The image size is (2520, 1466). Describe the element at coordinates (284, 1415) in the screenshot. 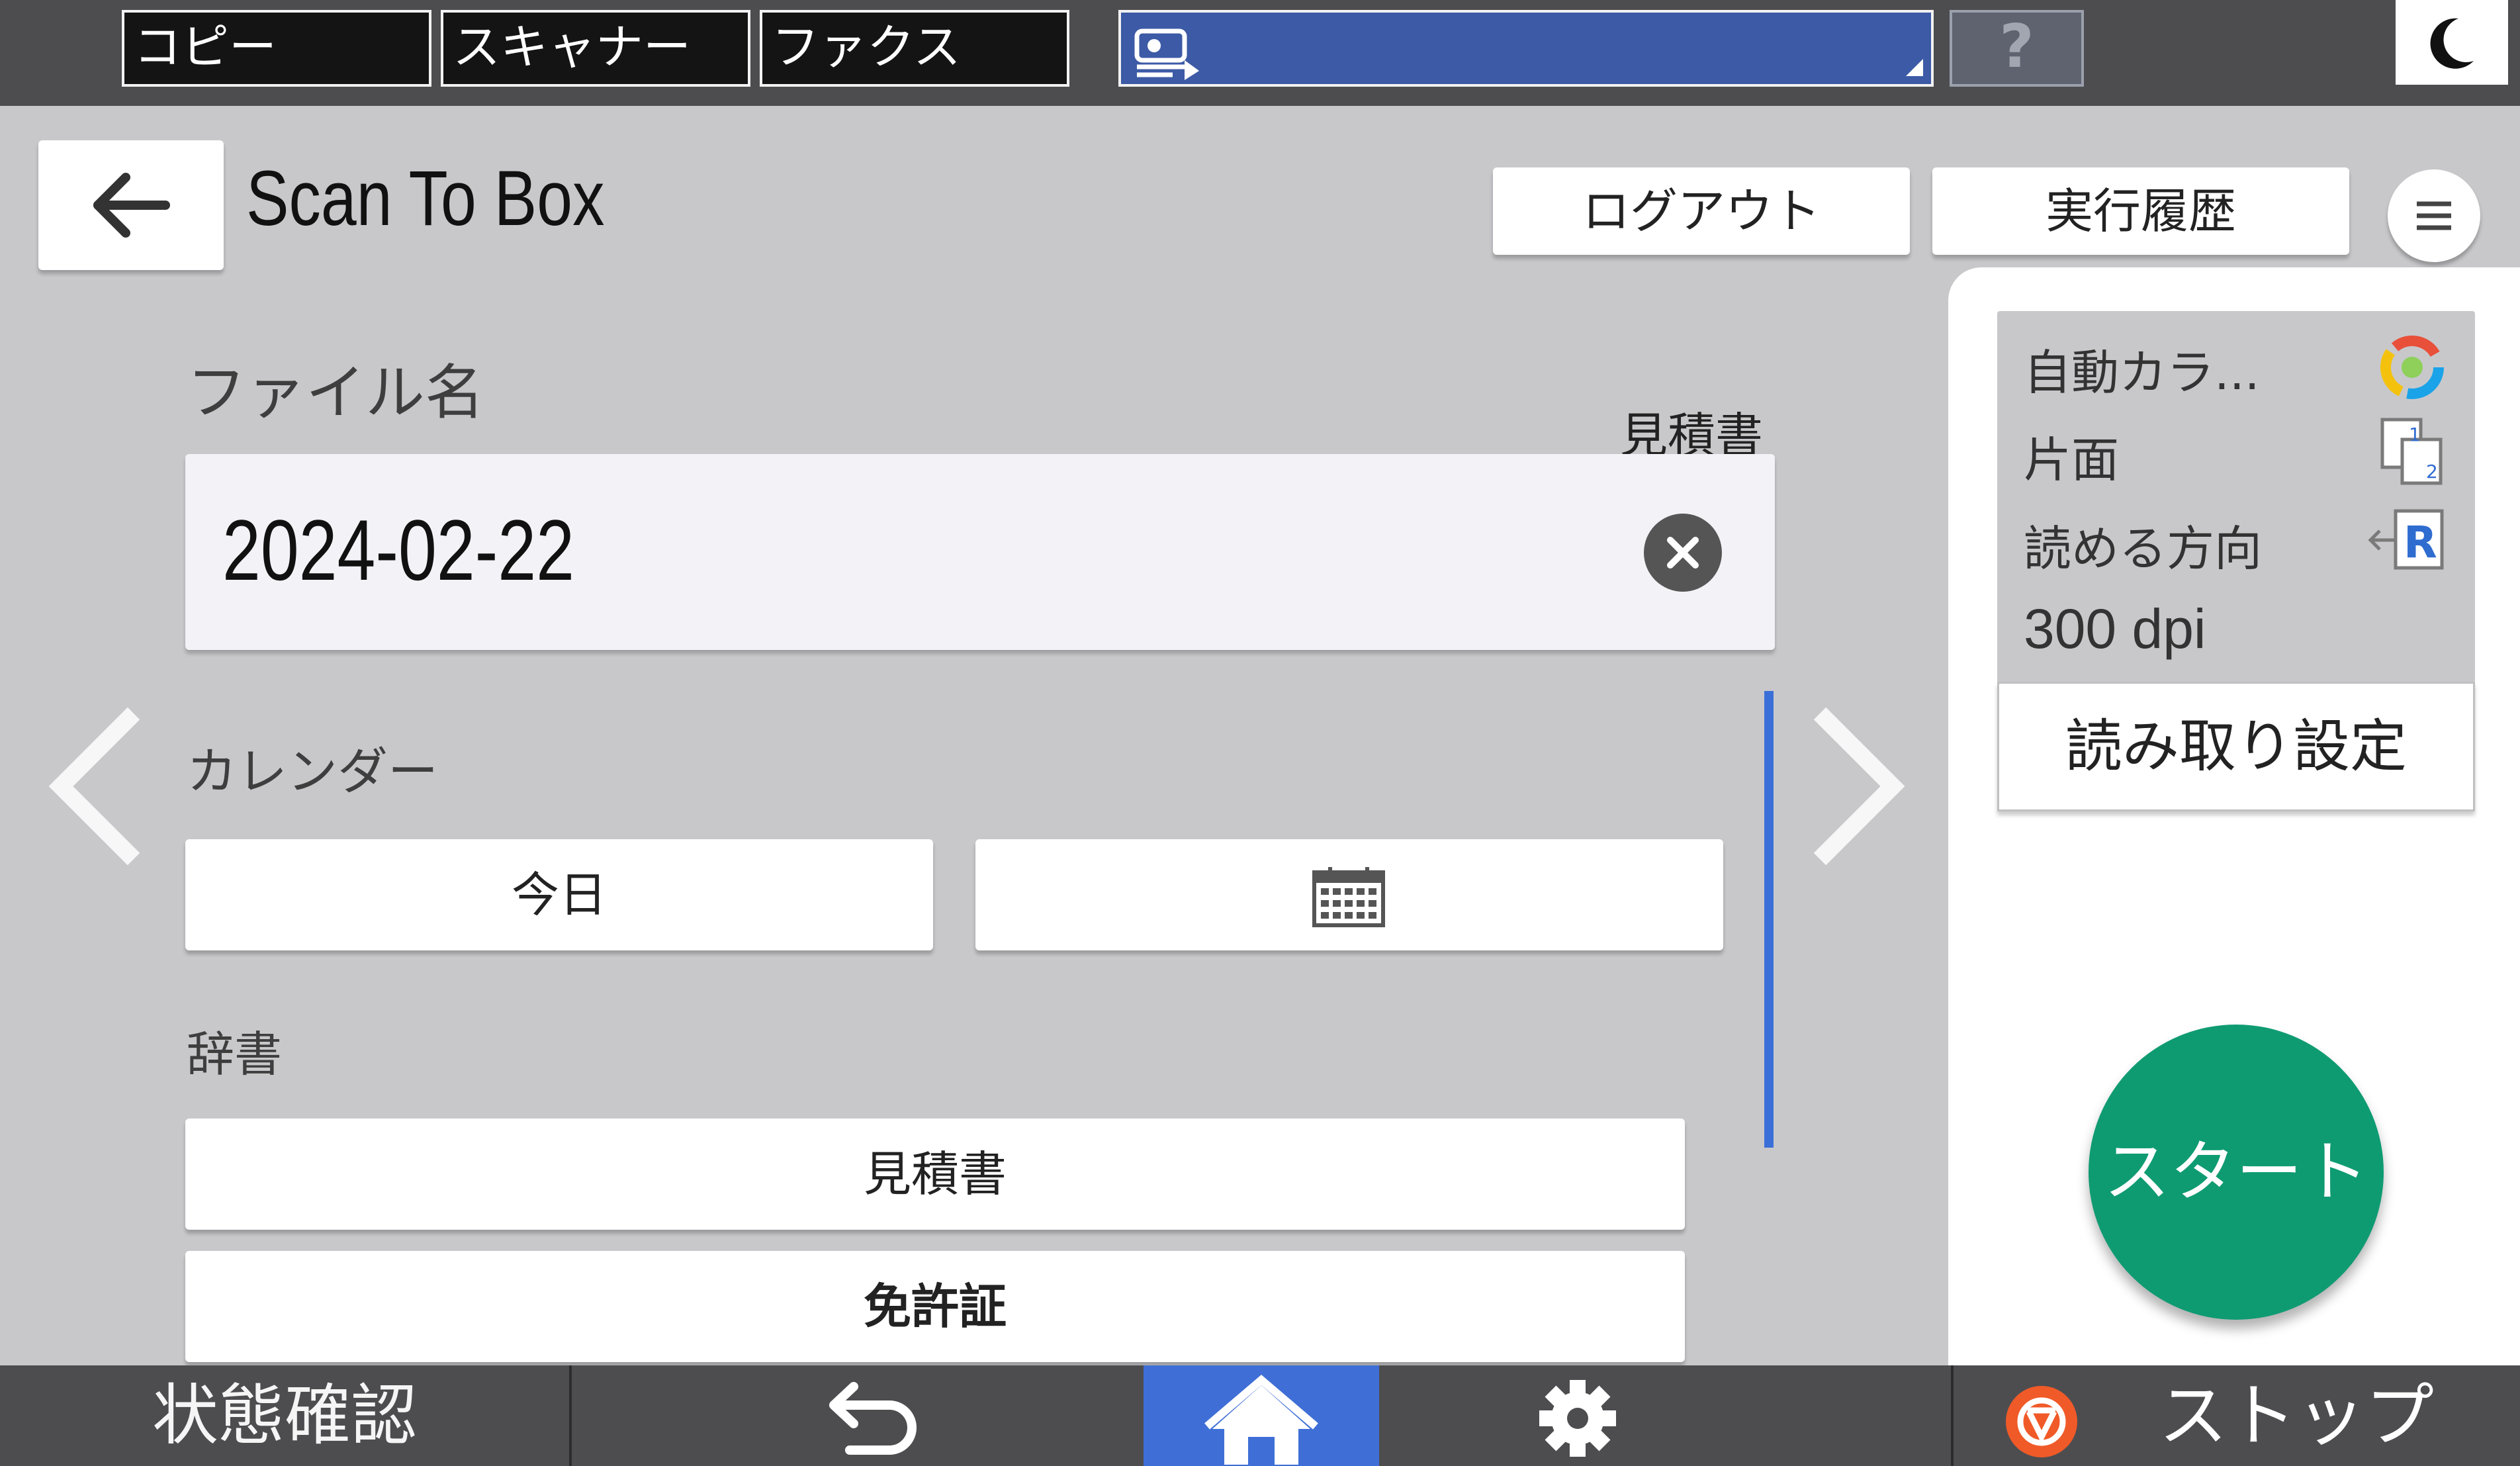

I see `status-check-button: 状態確認` at that location.